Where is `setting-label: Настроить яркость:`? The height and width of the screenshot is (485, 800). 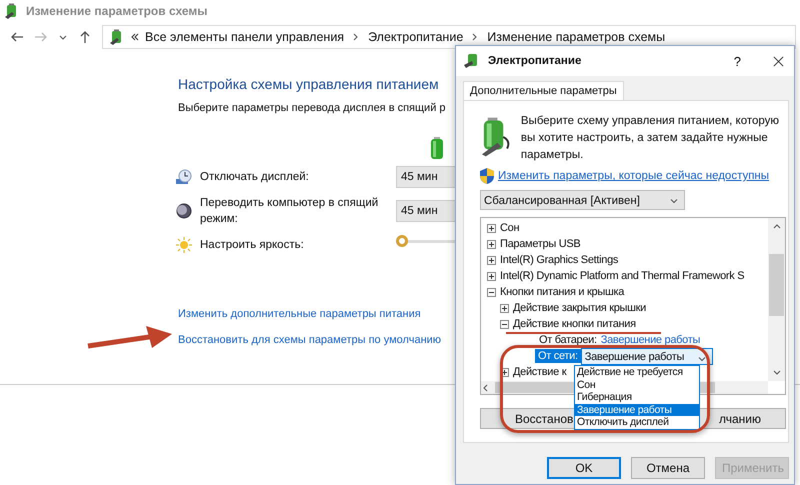 setting-label: Настроить яркость: is located at coordinates (252, 245).